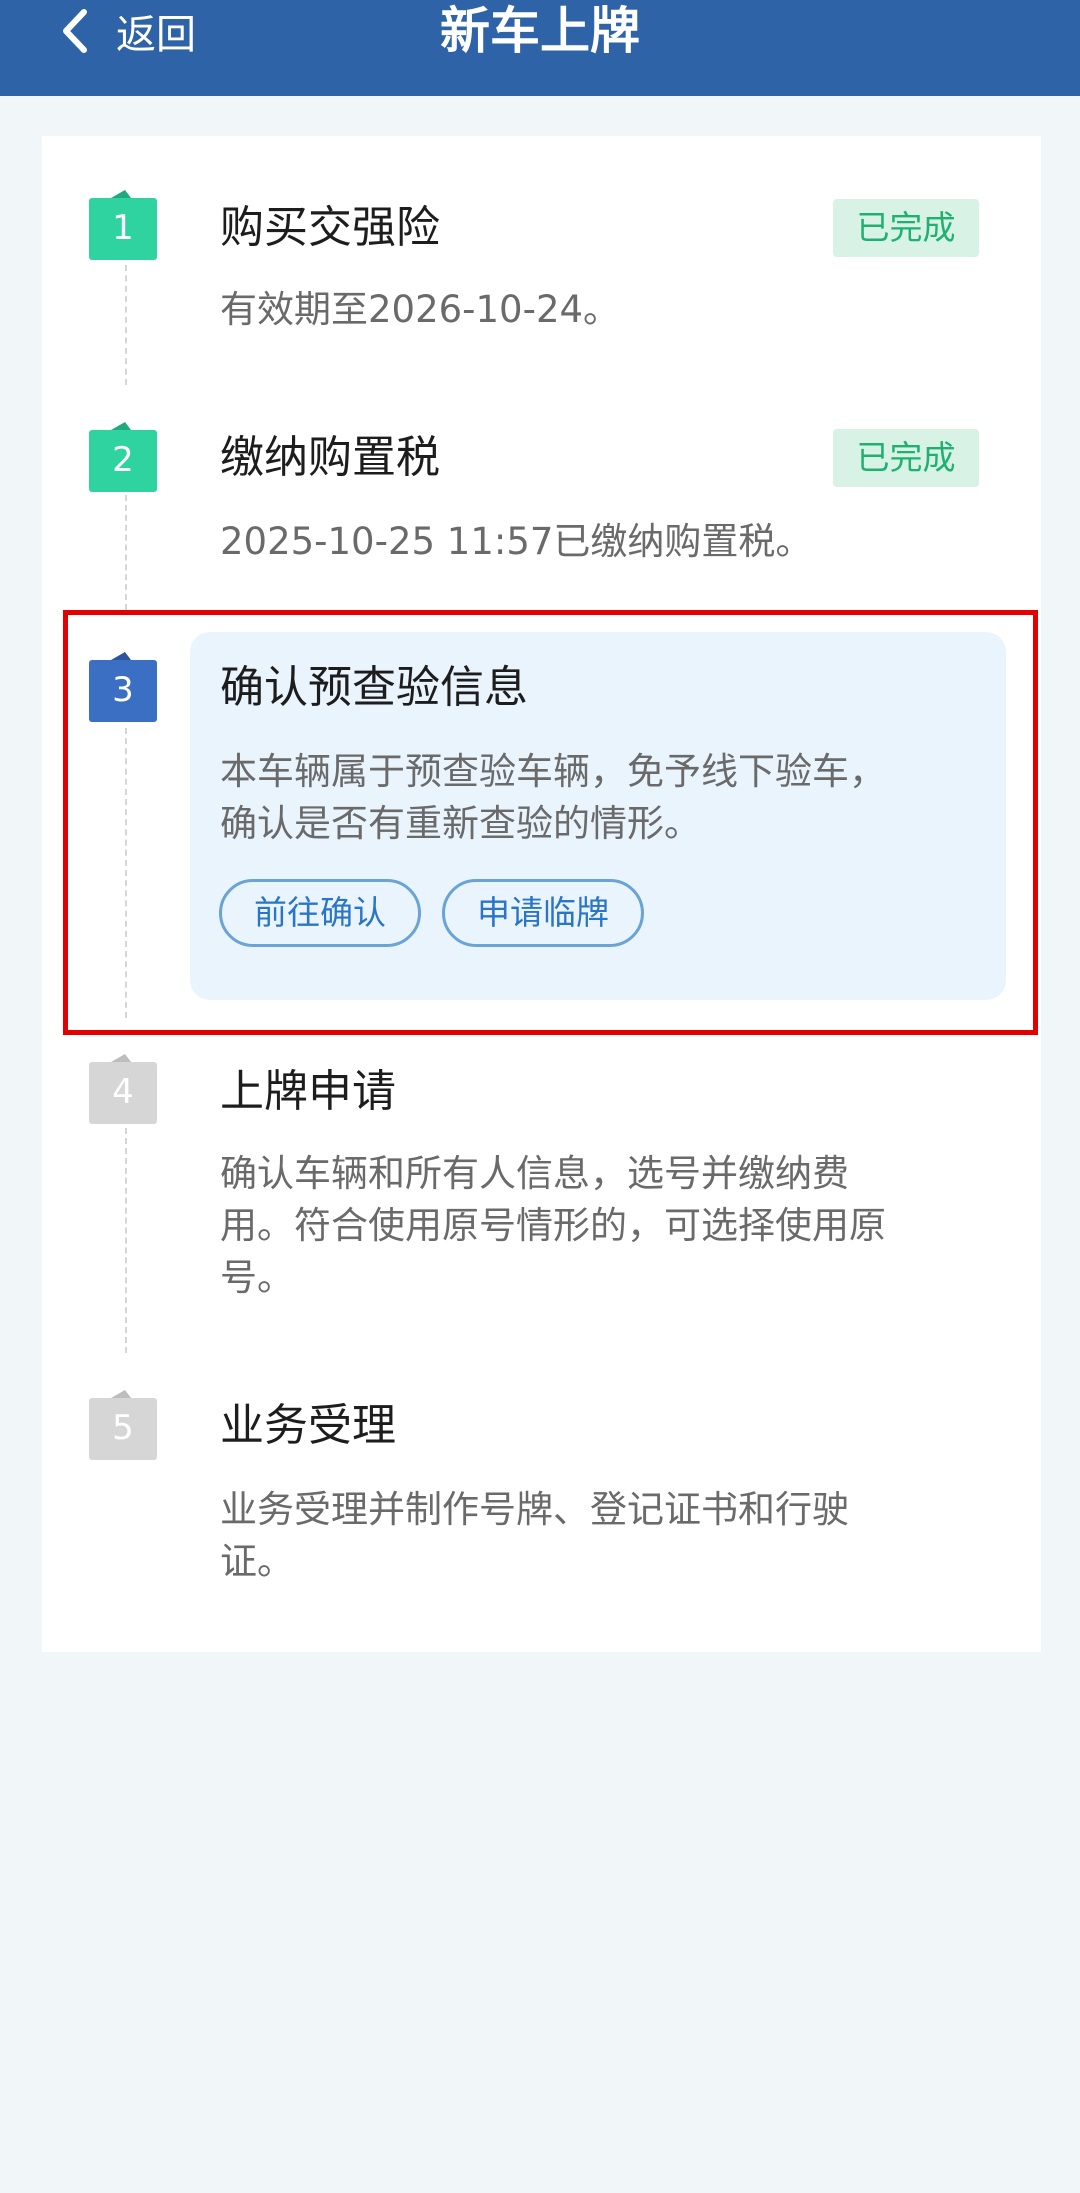 This screenshot has width=1080, height=2193. I want to click on header-bar: 返回 新车上牌, so click(540, 48).